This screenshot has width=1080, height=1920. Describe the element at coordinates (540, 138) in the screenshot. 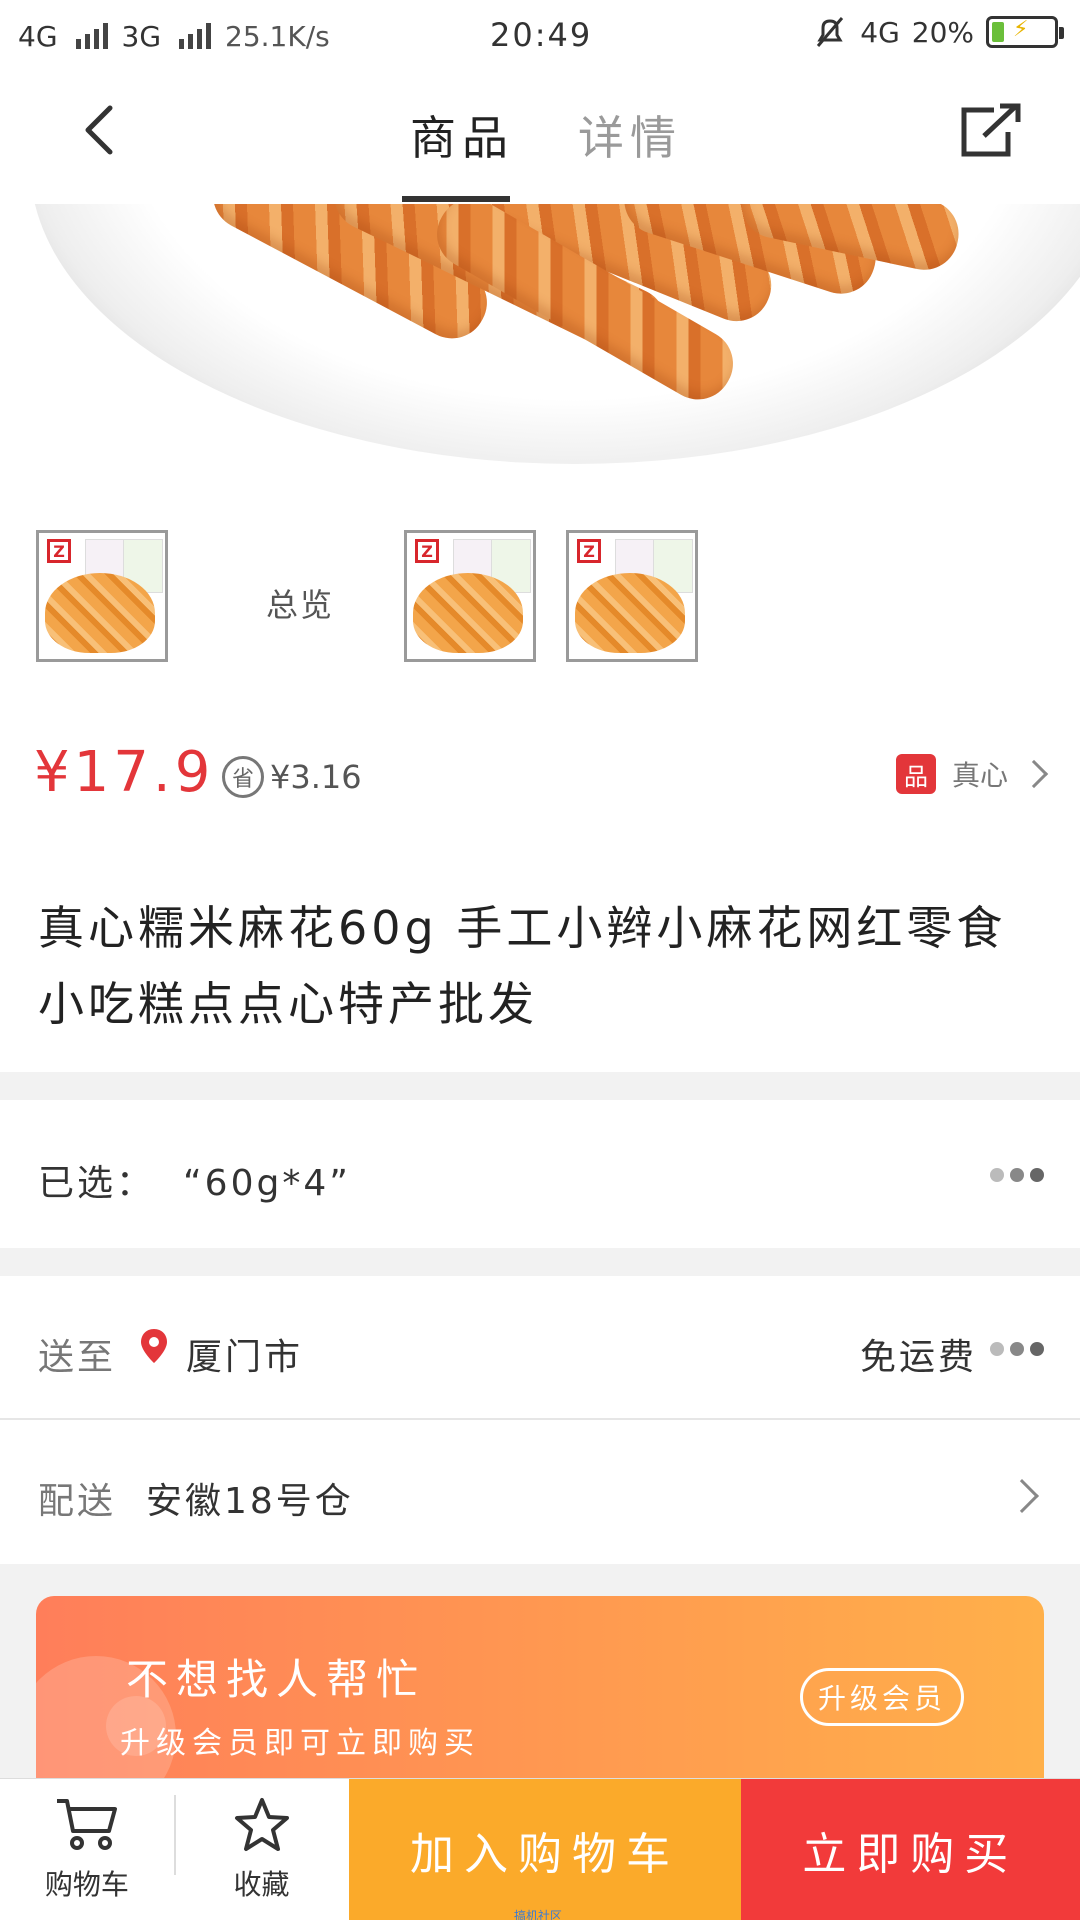

I see `nav-header: 商品 详情` at that location.